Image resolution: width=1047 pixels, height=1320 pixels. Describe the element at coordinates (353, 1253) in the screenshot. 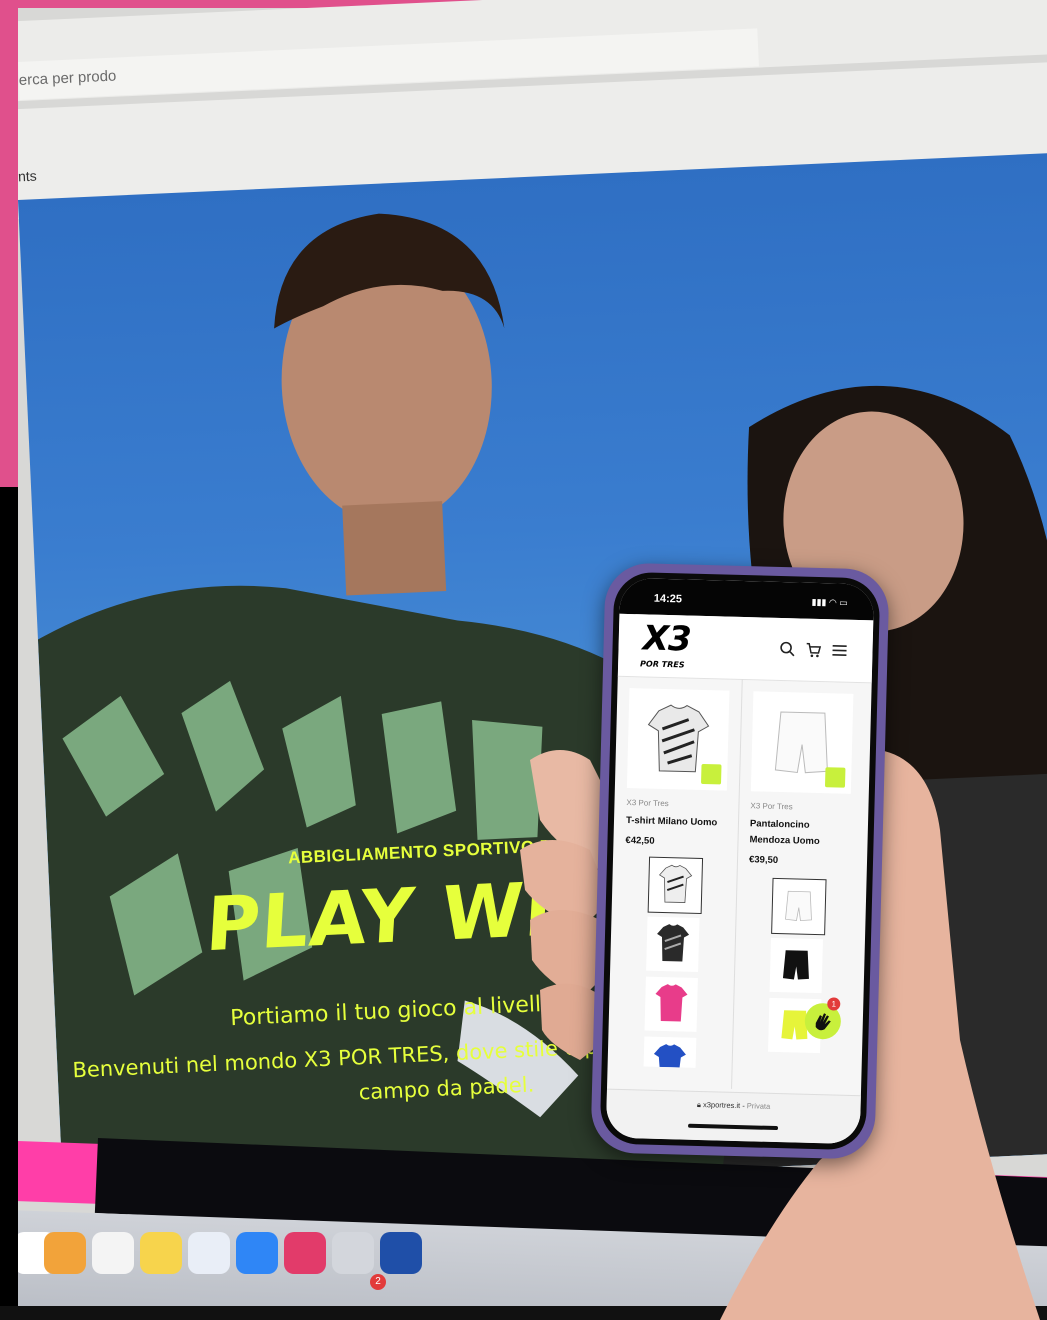

I see `system-settings-icon` at that location.